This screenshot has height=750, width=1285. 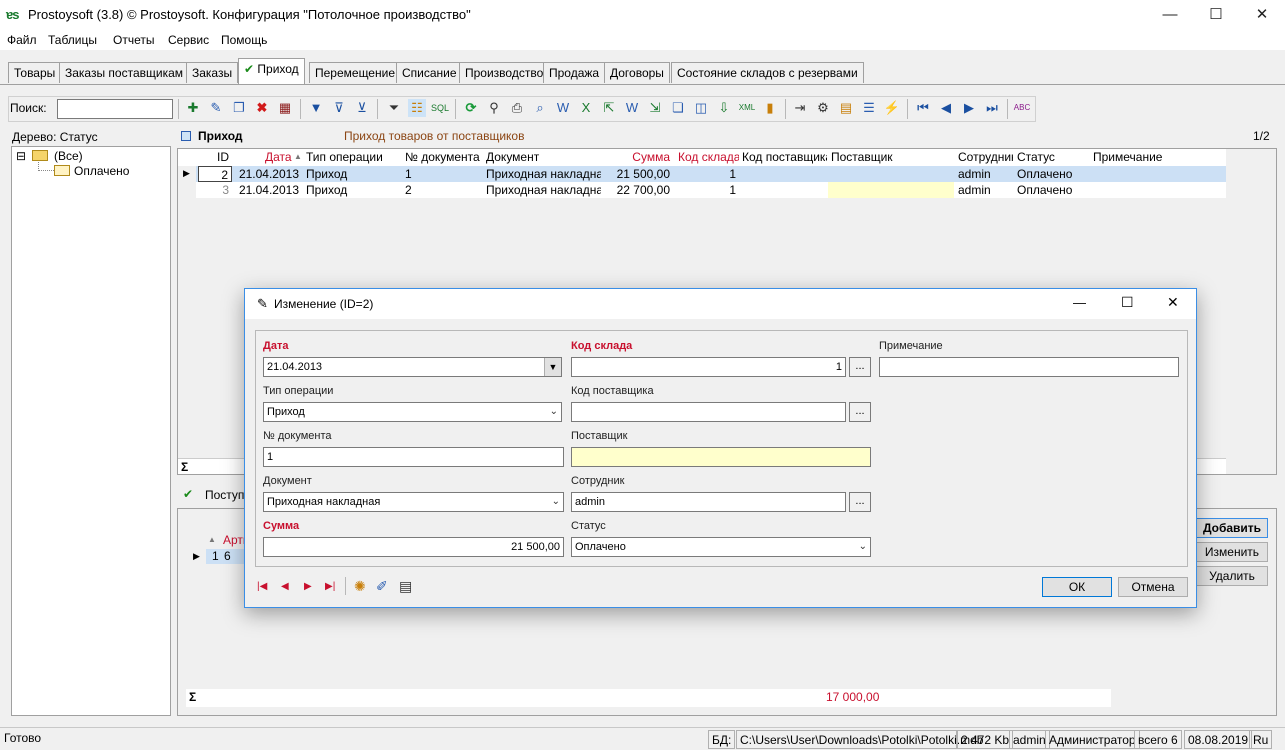 I want to click on note-field, so click(x=1029, y=367).